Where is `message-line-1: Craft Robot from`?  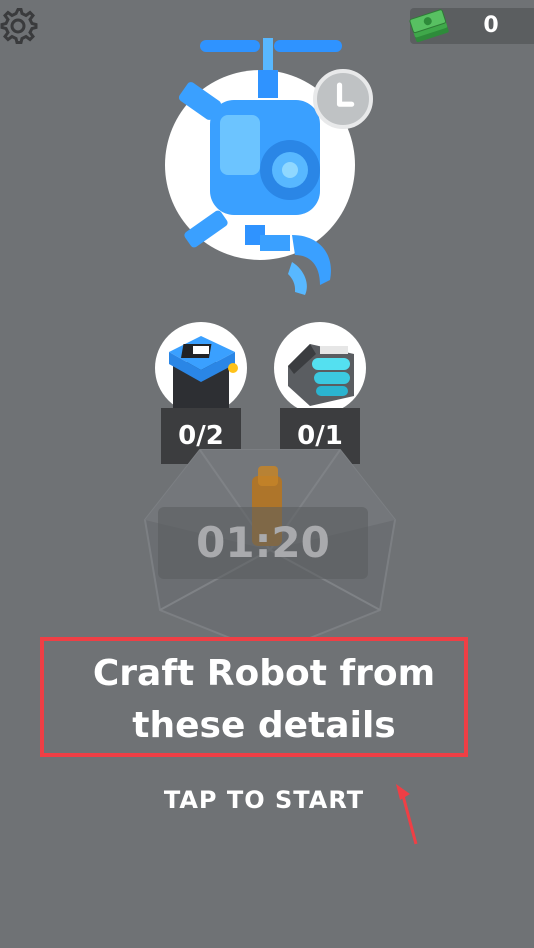 message-line-1: Craft Robot from is located at coordinates (264, 673).